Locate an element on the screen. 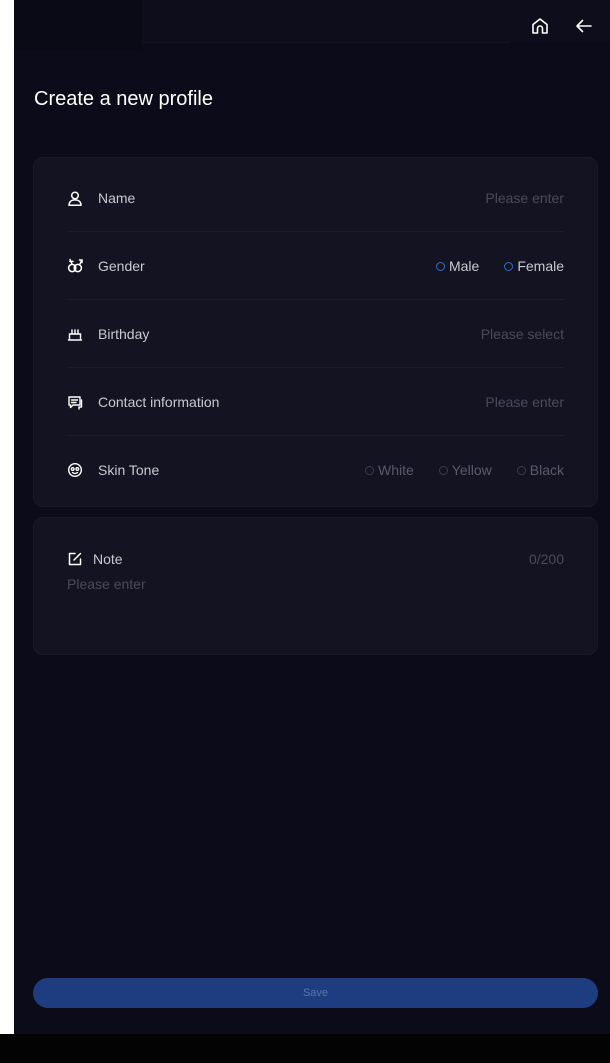 Image resolution: width=610 pixels, height=1063 pixels. skin-tone-options: White Yellow Black is located at coordinates (452, 470).